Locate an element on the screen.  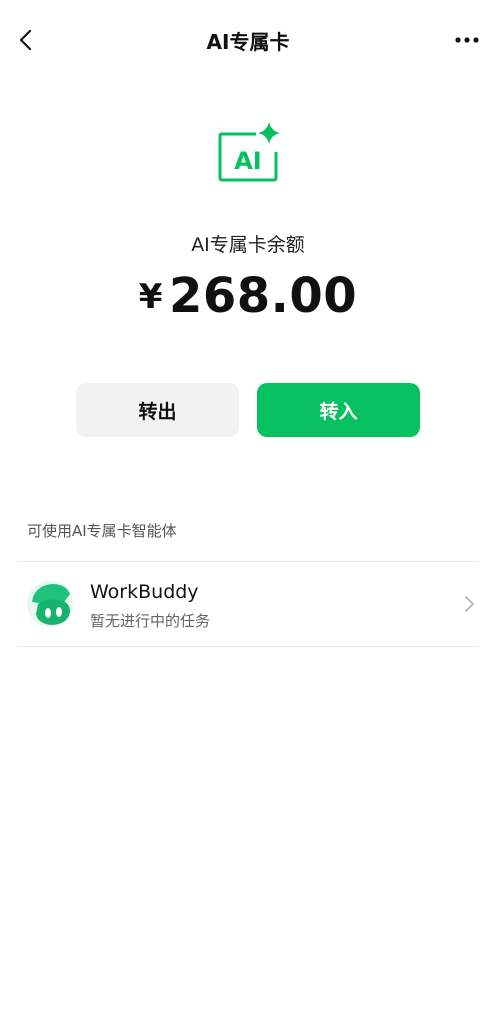
agent-name: WorkBuddy is located at coordinates (144, 592).